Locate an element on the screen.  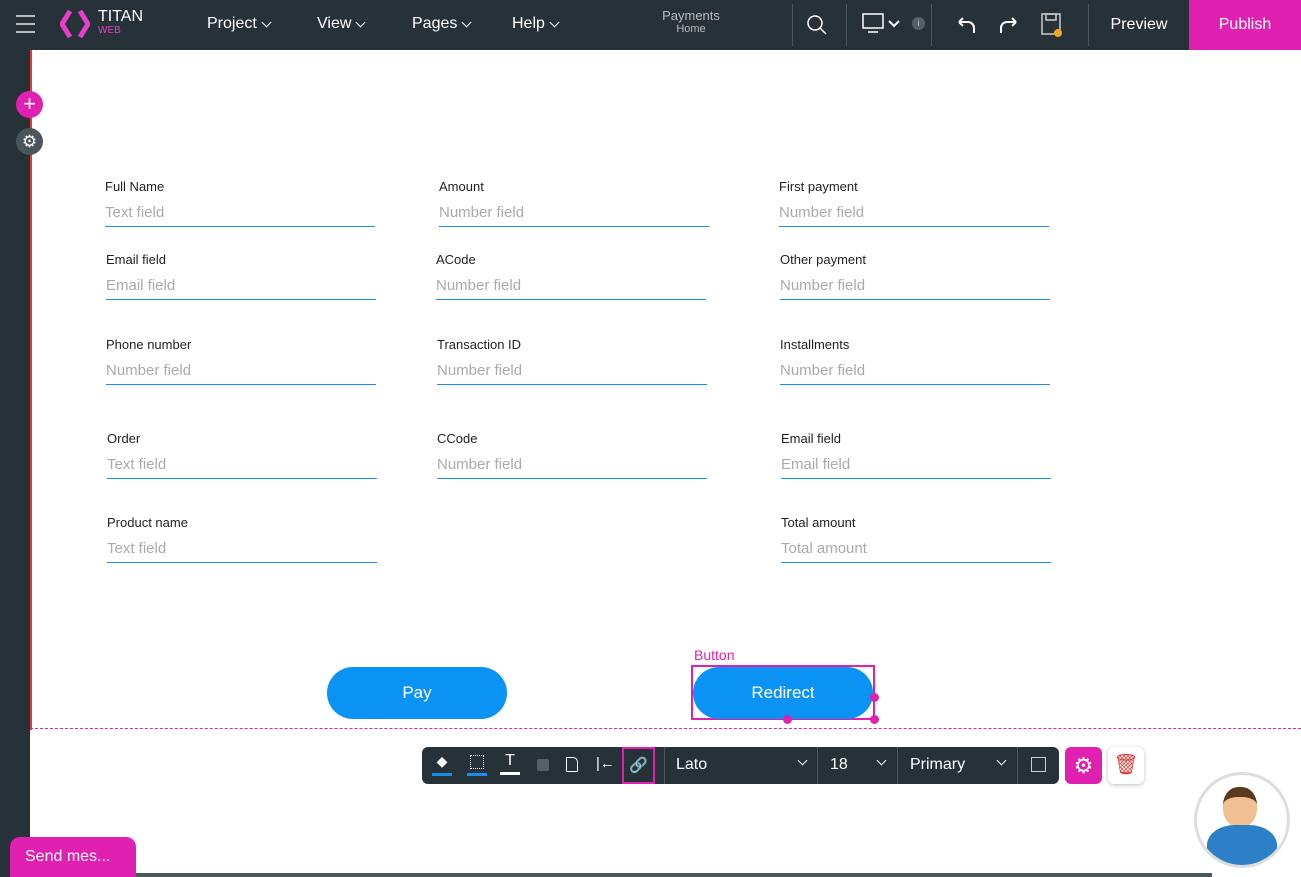
font-dropdown: Lato is located at coordinates (742, 764).